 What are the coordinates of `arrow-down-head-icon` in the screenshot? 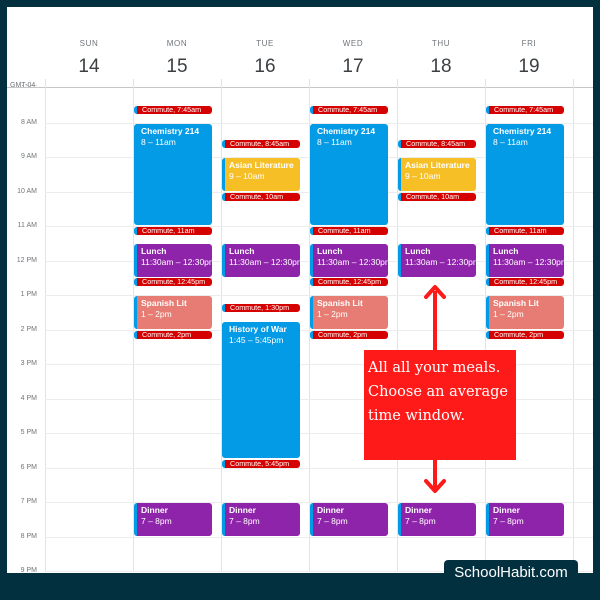 It's located at (435, 486).